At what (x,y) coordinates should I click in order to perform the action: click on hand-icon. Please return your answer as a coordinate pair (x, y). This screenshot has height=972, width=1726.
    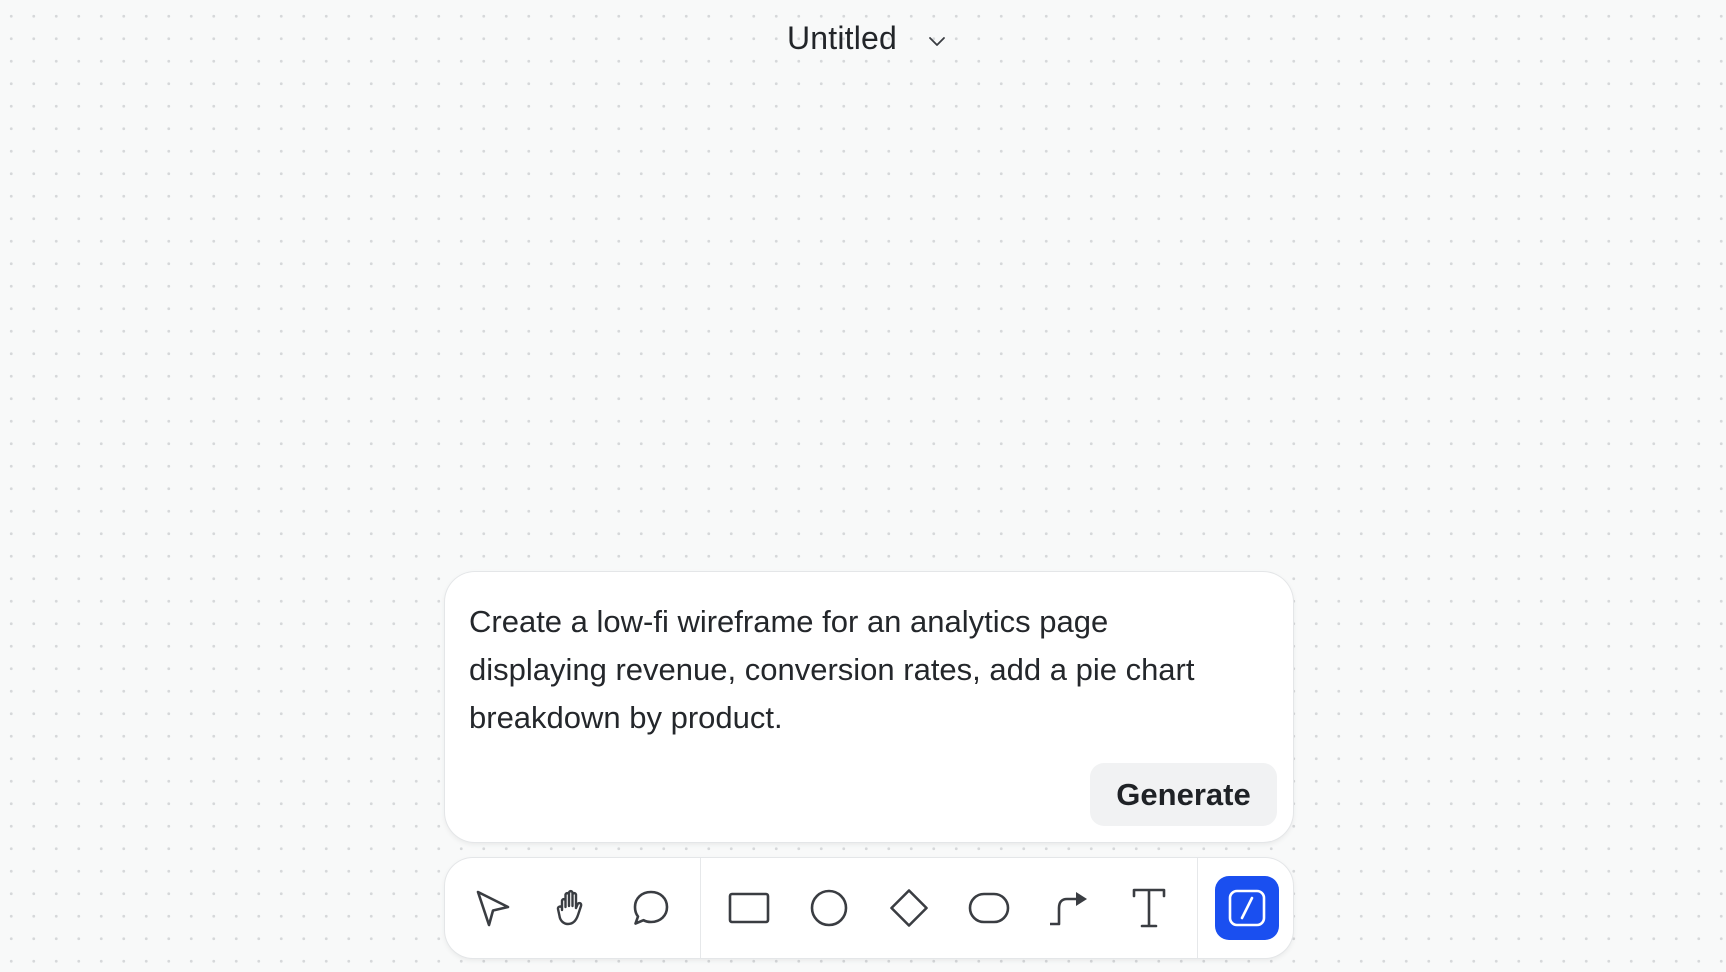
    Looking at the image, I should click on (571, 908).